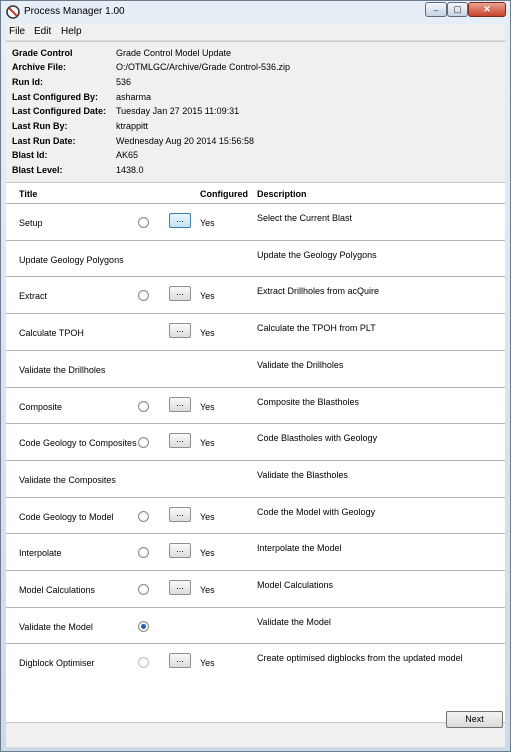 The height and width of the screenshot is (752, 511). What do you see at coordinates (40, 126) in the screenshot?
I see `info-label: Last Run By:` at bounding box center [40, 126].